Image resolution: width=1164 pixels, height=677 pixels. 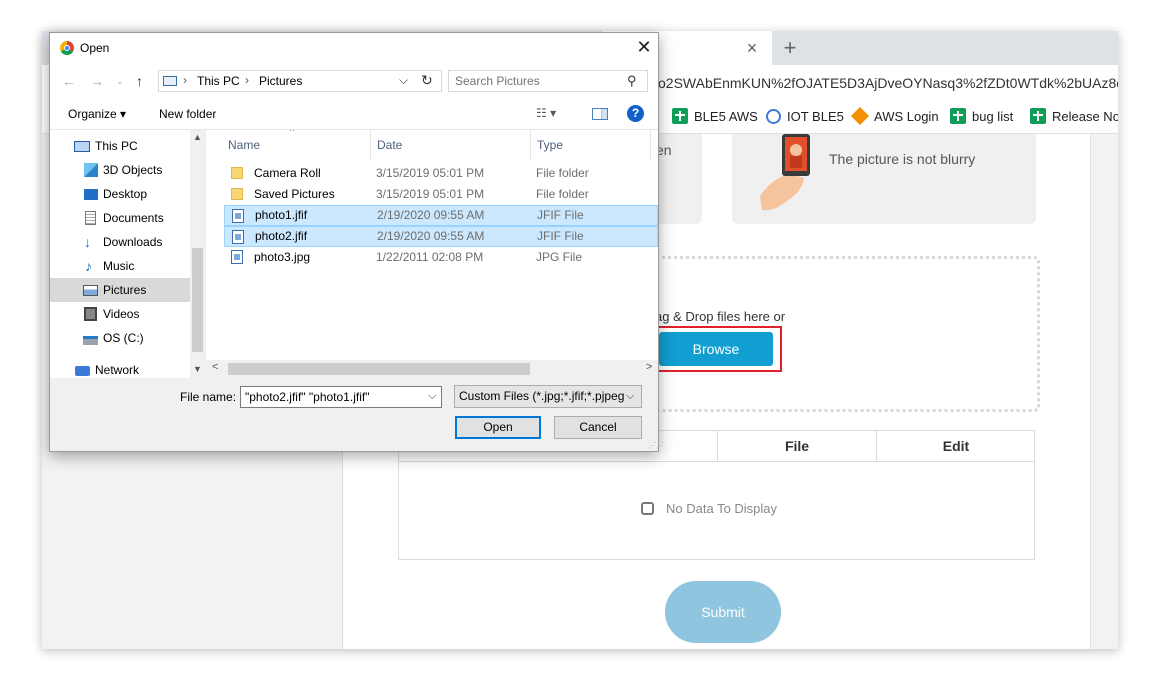 I want to click on nav-item-os-c: OS (C:), so click(x=120, y=338).